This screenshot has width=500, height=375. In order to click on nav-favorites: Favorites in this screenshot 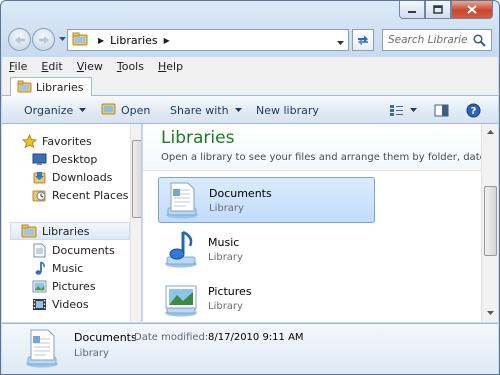, I will do `click(81, 141)`.